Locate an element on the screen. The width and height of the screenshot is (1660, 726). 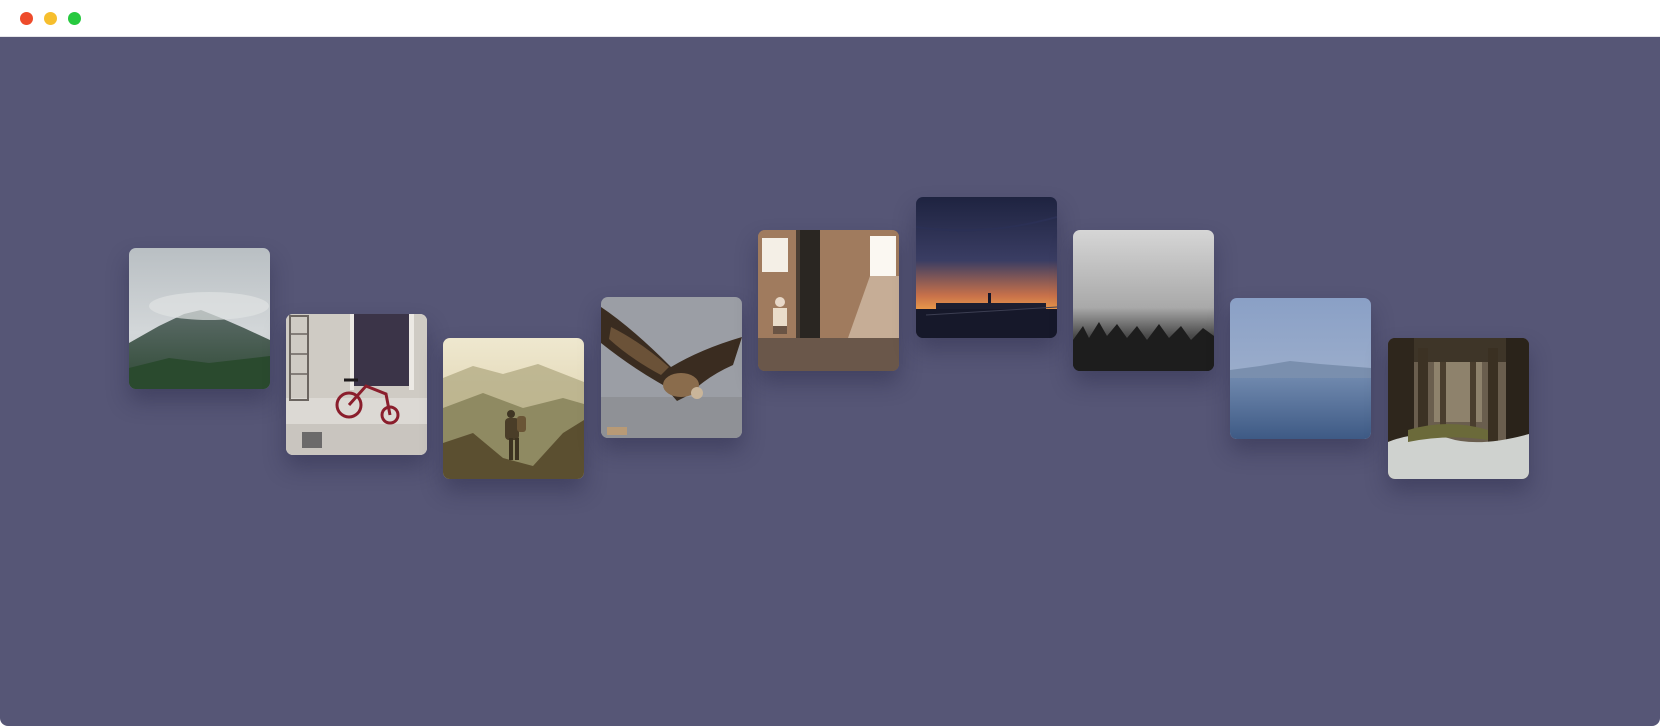
photo-calm-lake is located at coordinates (1300, 368).